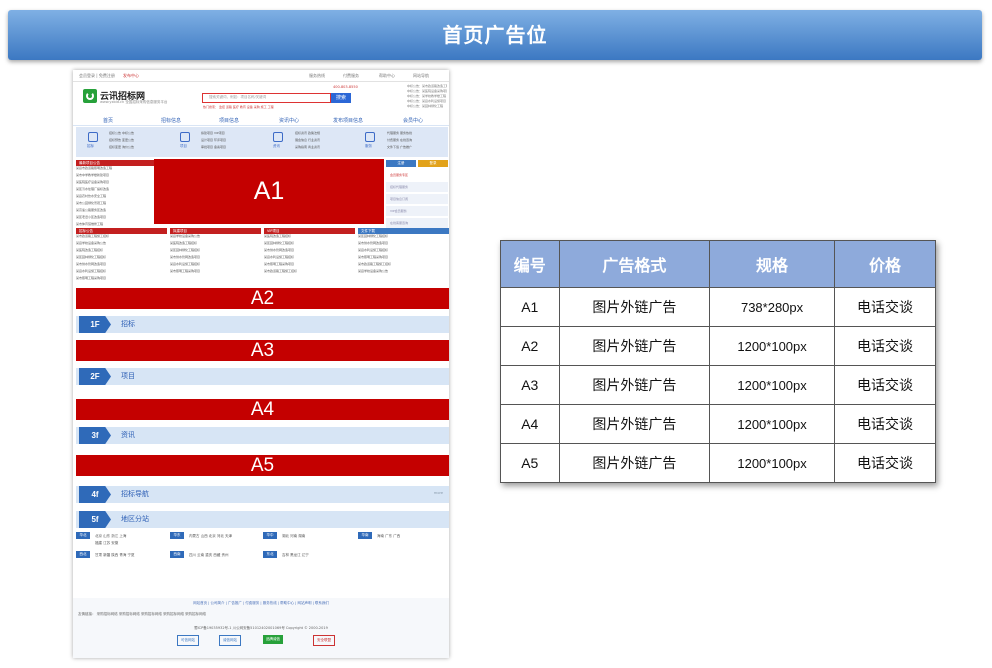  Describe the element at coordinates (115, 218) in the screenshot. I see `list-item: 某区老旧小区改造项目` at that location.